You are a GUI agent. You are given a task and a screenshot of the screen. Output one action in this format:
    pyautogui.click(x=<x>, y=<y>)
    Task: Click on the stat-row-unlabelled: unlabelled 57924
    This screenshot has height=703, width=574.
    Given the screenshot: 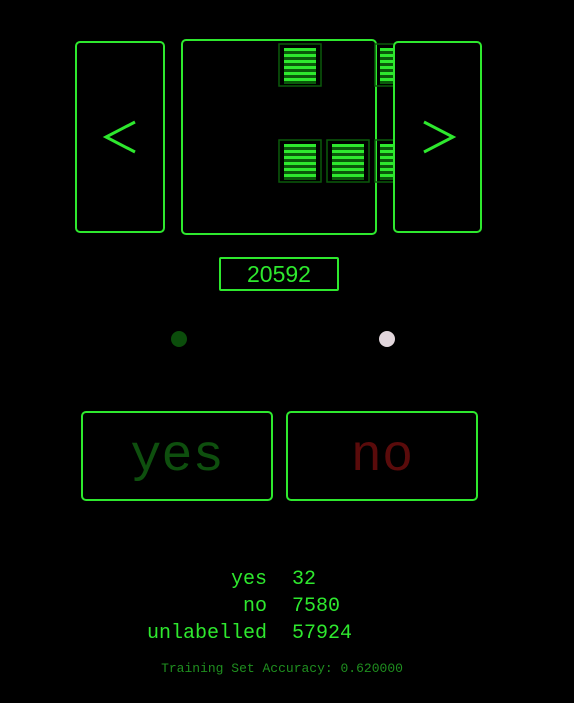 What is the action you would take?
    pyautogui.click(x=287, y=633)
    